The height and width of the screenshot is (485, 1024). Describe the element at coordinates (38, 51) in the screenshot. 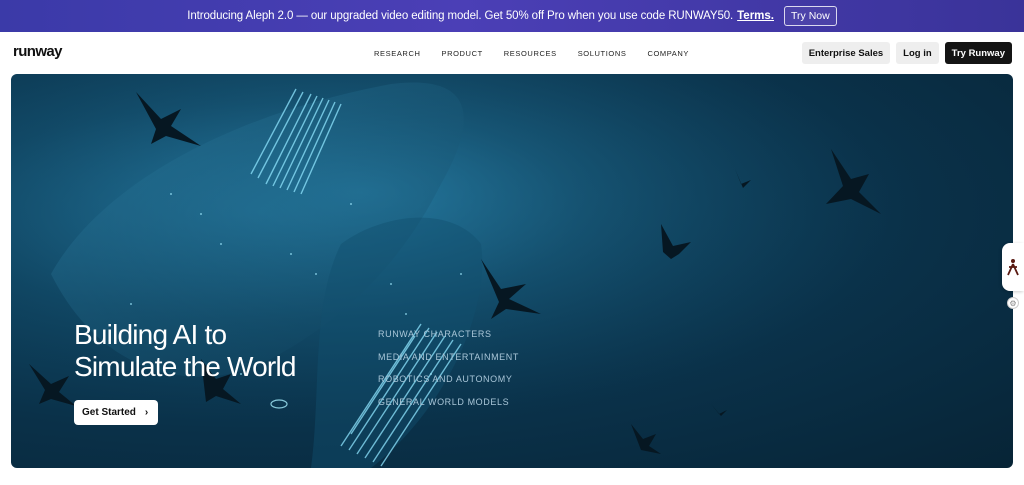

I see `runway-logo: runway` at that location.